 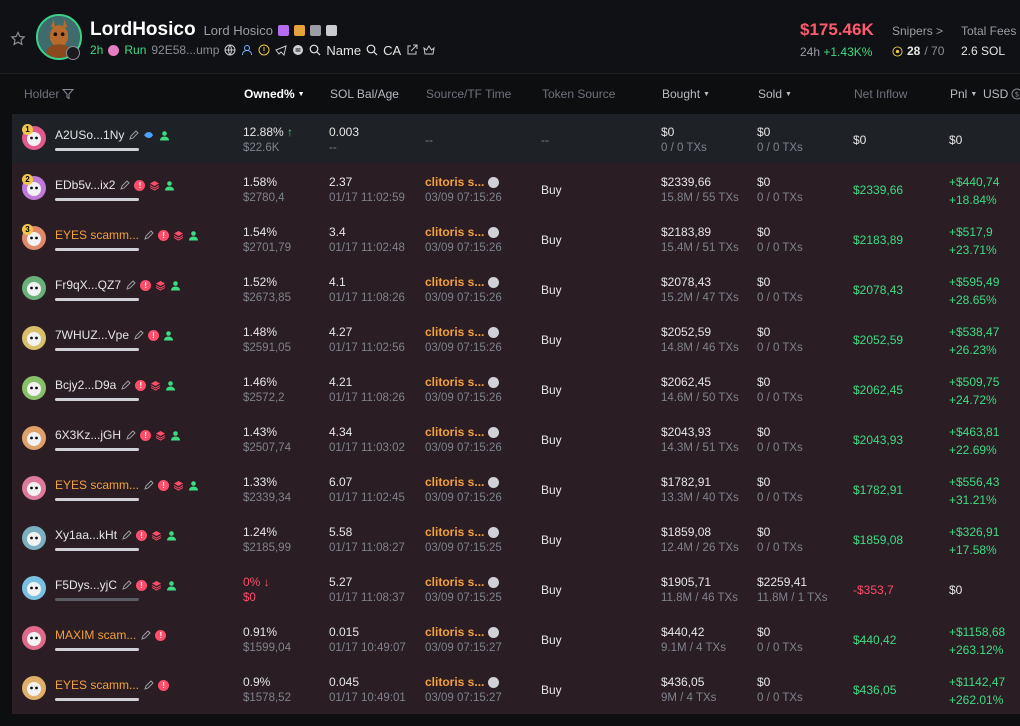 I want to click on token-address: 92E58...ump, so click(x=185, y=50).